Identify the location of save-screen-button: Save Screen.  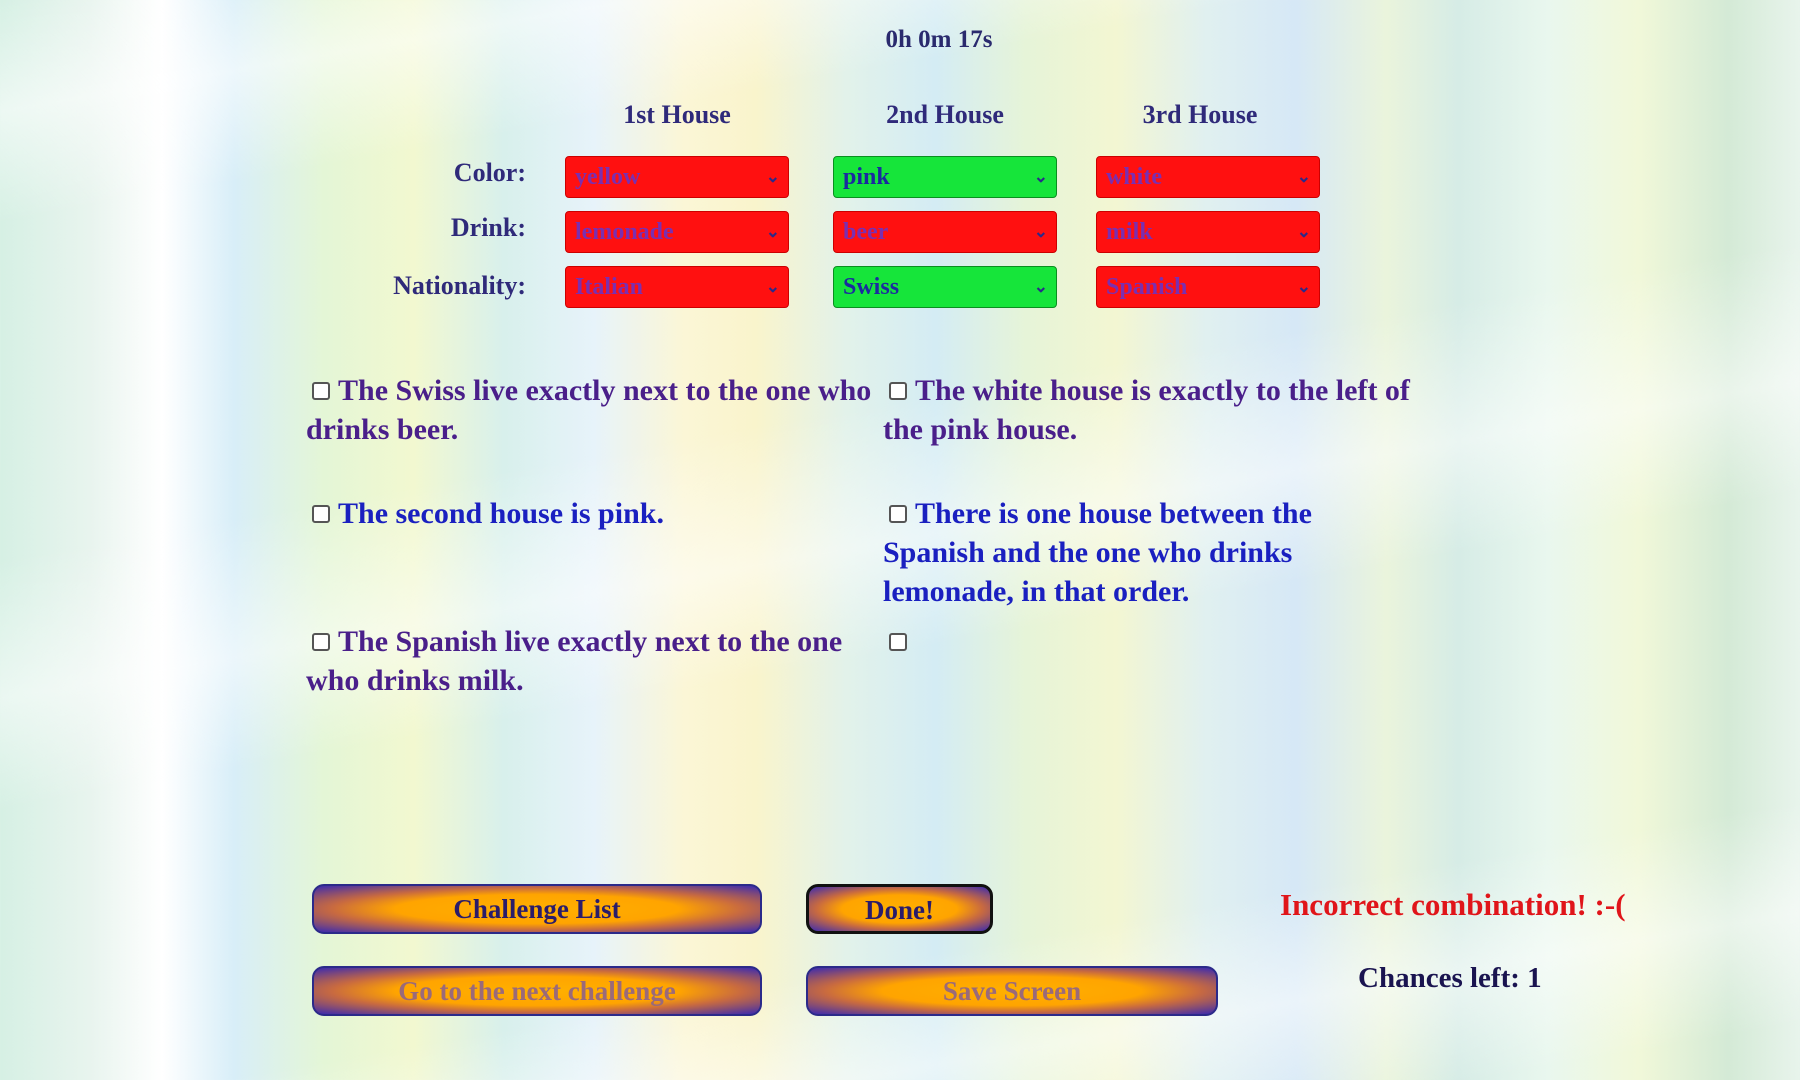
(1012, 991).